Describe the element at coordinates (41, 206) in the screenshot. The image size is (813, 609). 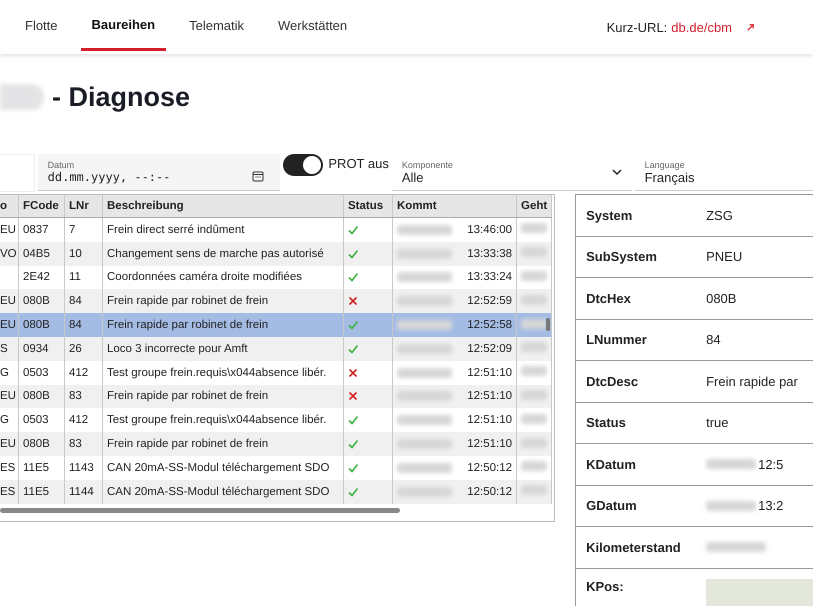
I see `column-header: FCode` at that location.